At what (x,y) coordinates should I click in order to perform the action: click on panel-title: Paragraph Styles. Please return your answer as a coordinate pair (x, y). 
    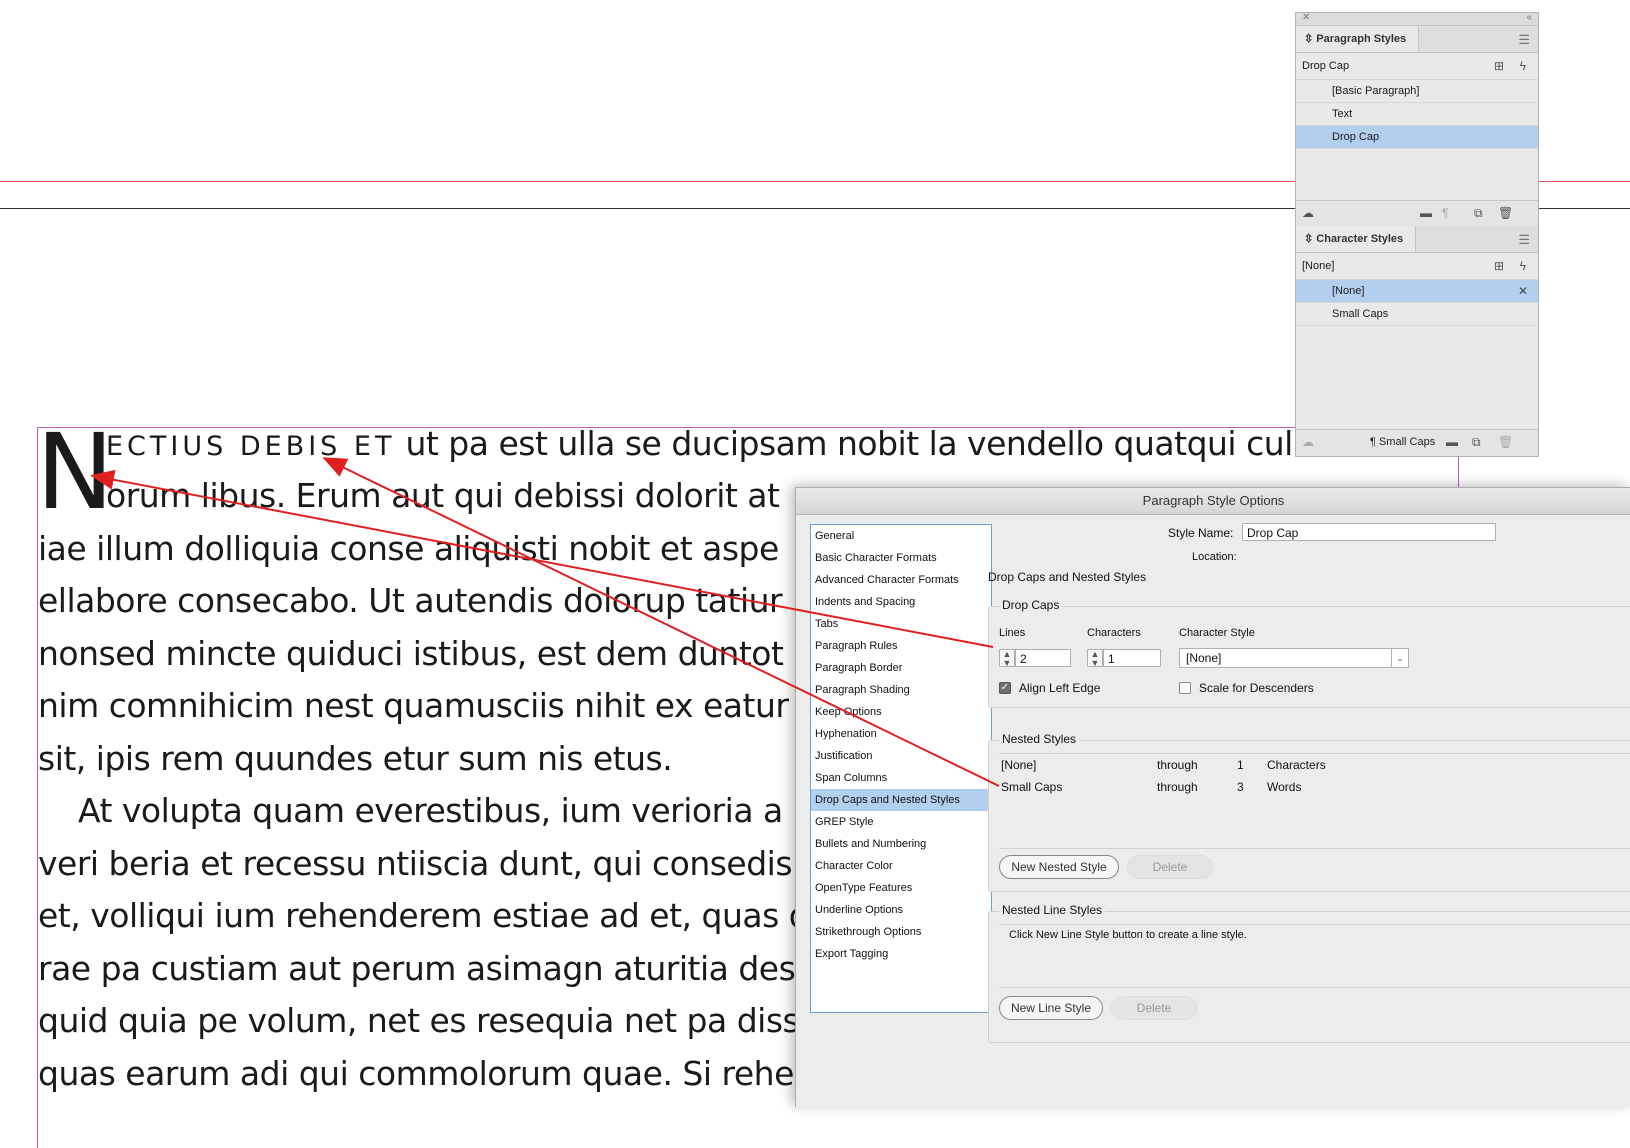
    Looking at the image, I should click on (1361, 39).